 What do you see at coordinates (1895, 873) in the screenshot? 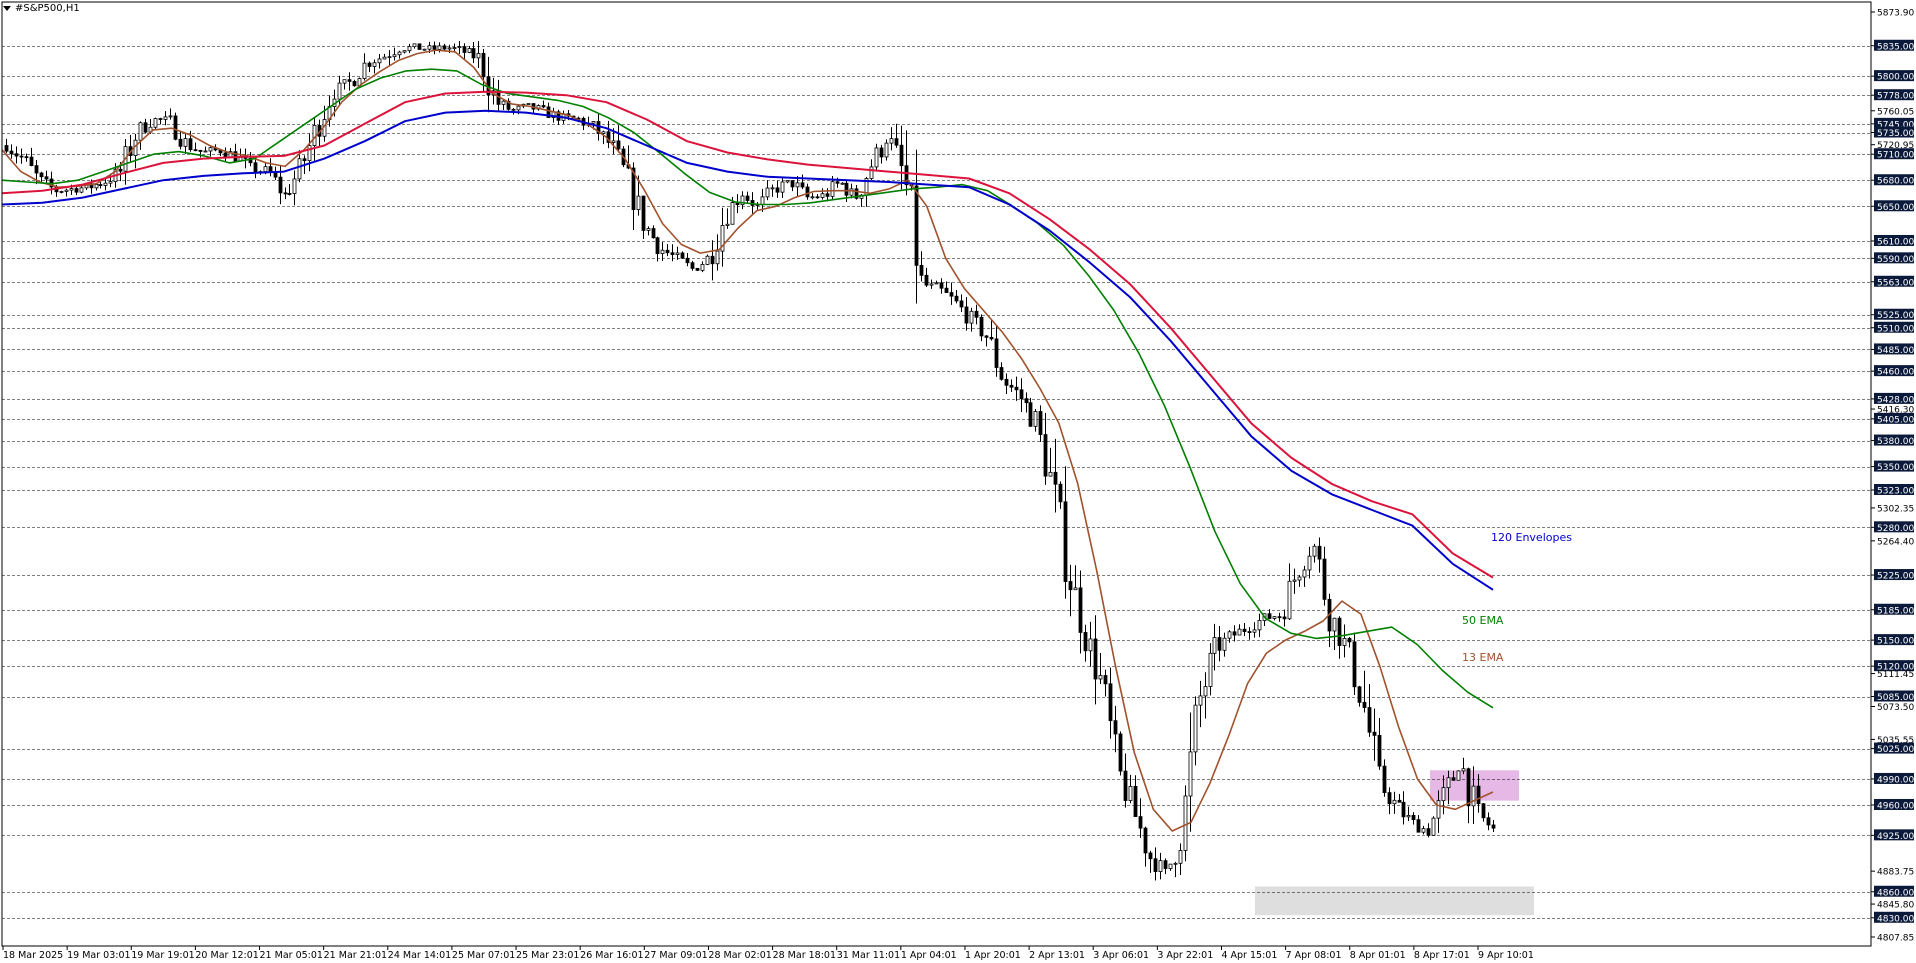
I see `y-tick-label: 4883.75` at bounding box center [1895, 873].